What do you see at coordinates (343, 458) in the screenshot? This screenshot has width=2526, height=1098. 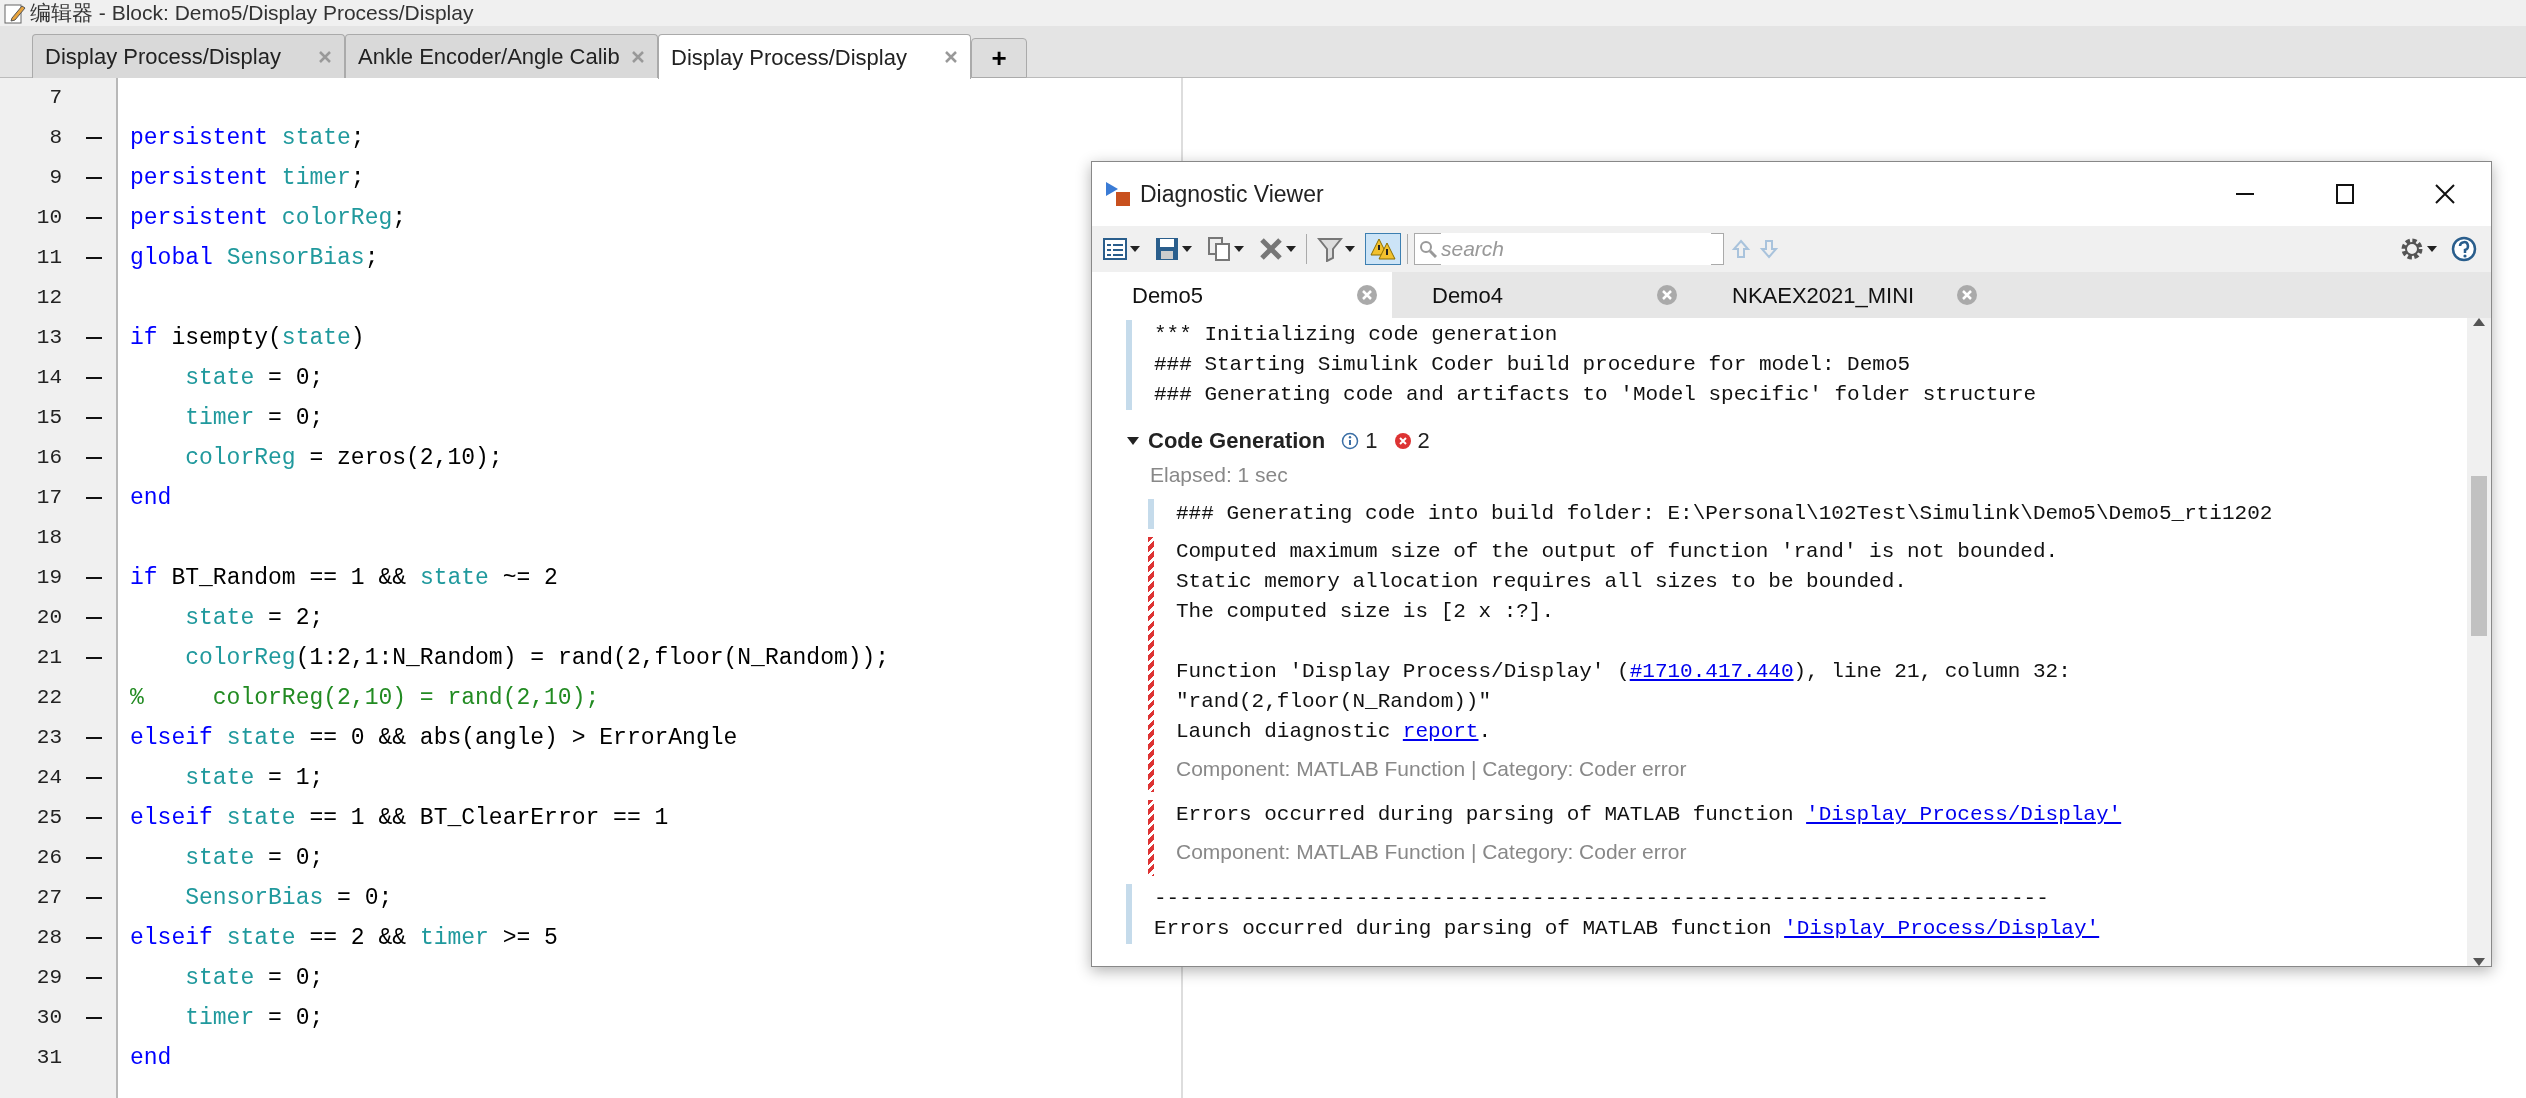 I see `code-line: colorReg = zeros(2,10);` at bounding box center [343, 458].